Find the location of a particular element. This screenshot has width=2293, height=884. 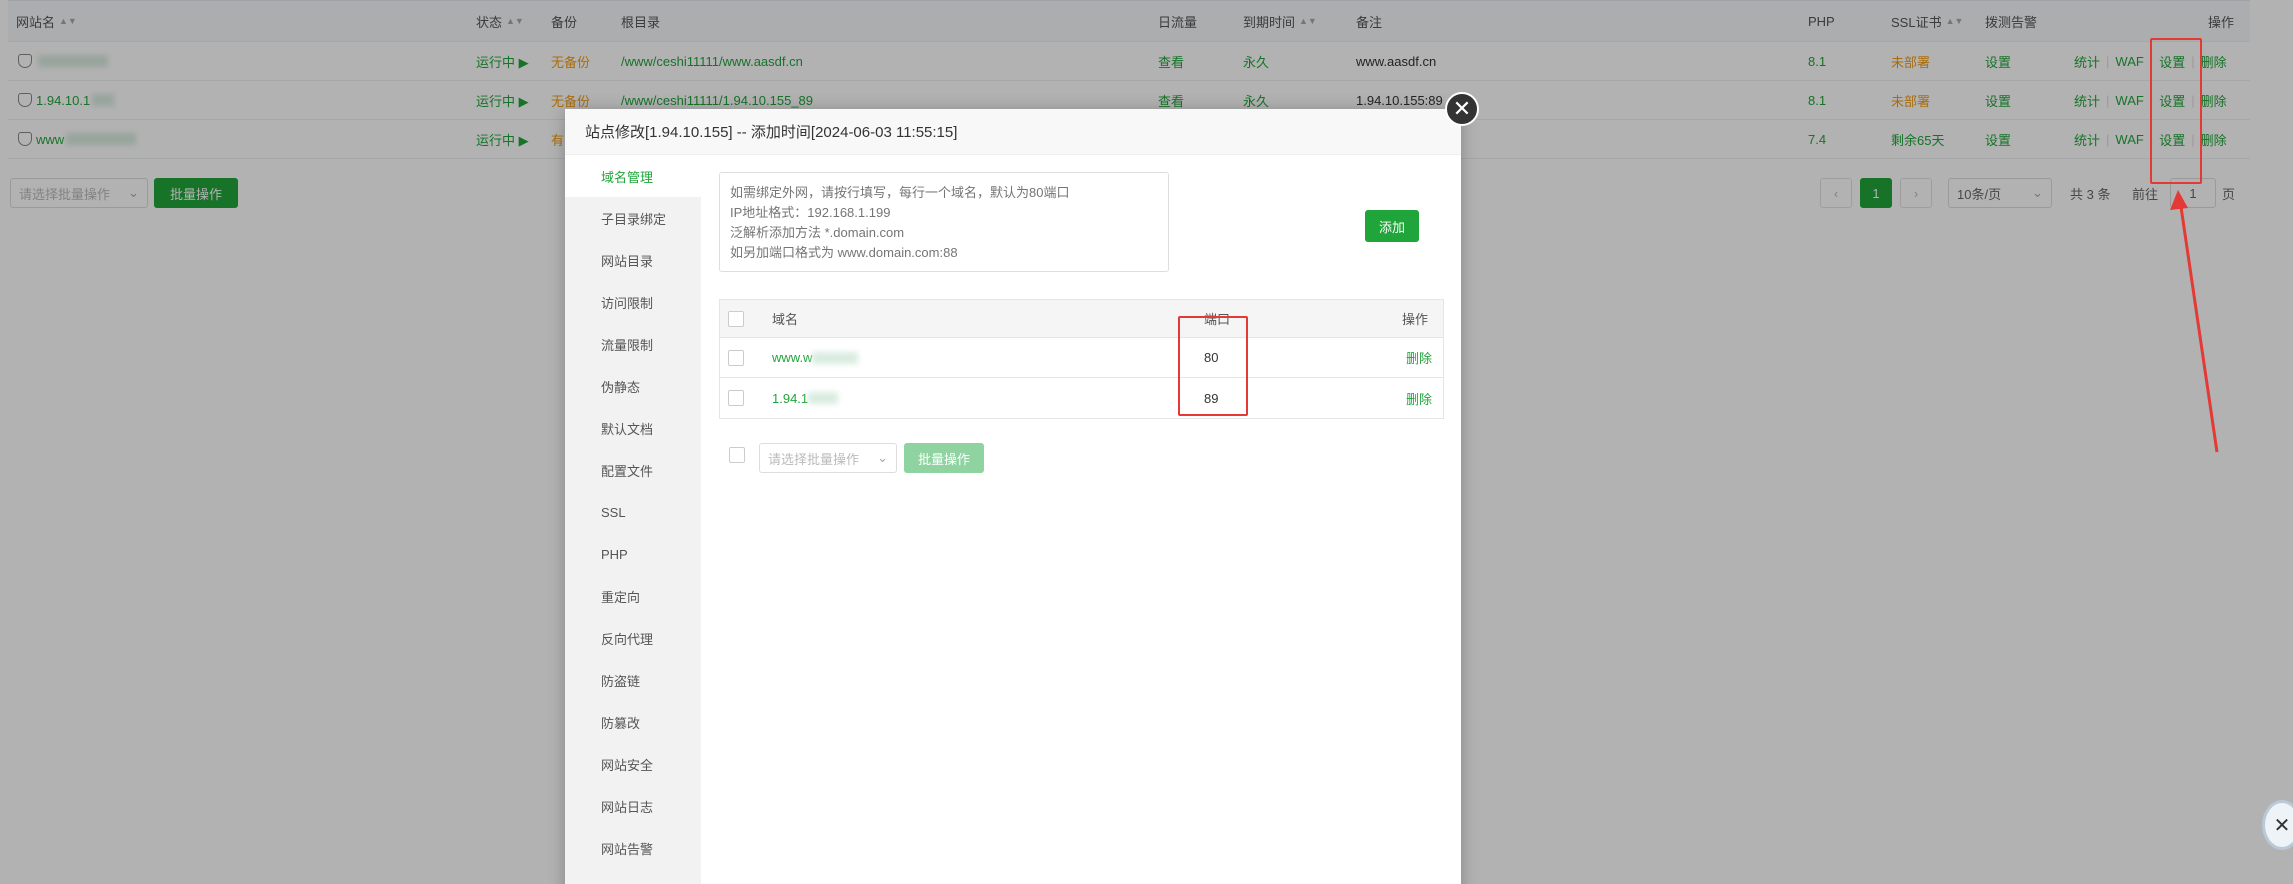

domain-batch-action-button: 批量操作 is located at coordinates (944, 458).